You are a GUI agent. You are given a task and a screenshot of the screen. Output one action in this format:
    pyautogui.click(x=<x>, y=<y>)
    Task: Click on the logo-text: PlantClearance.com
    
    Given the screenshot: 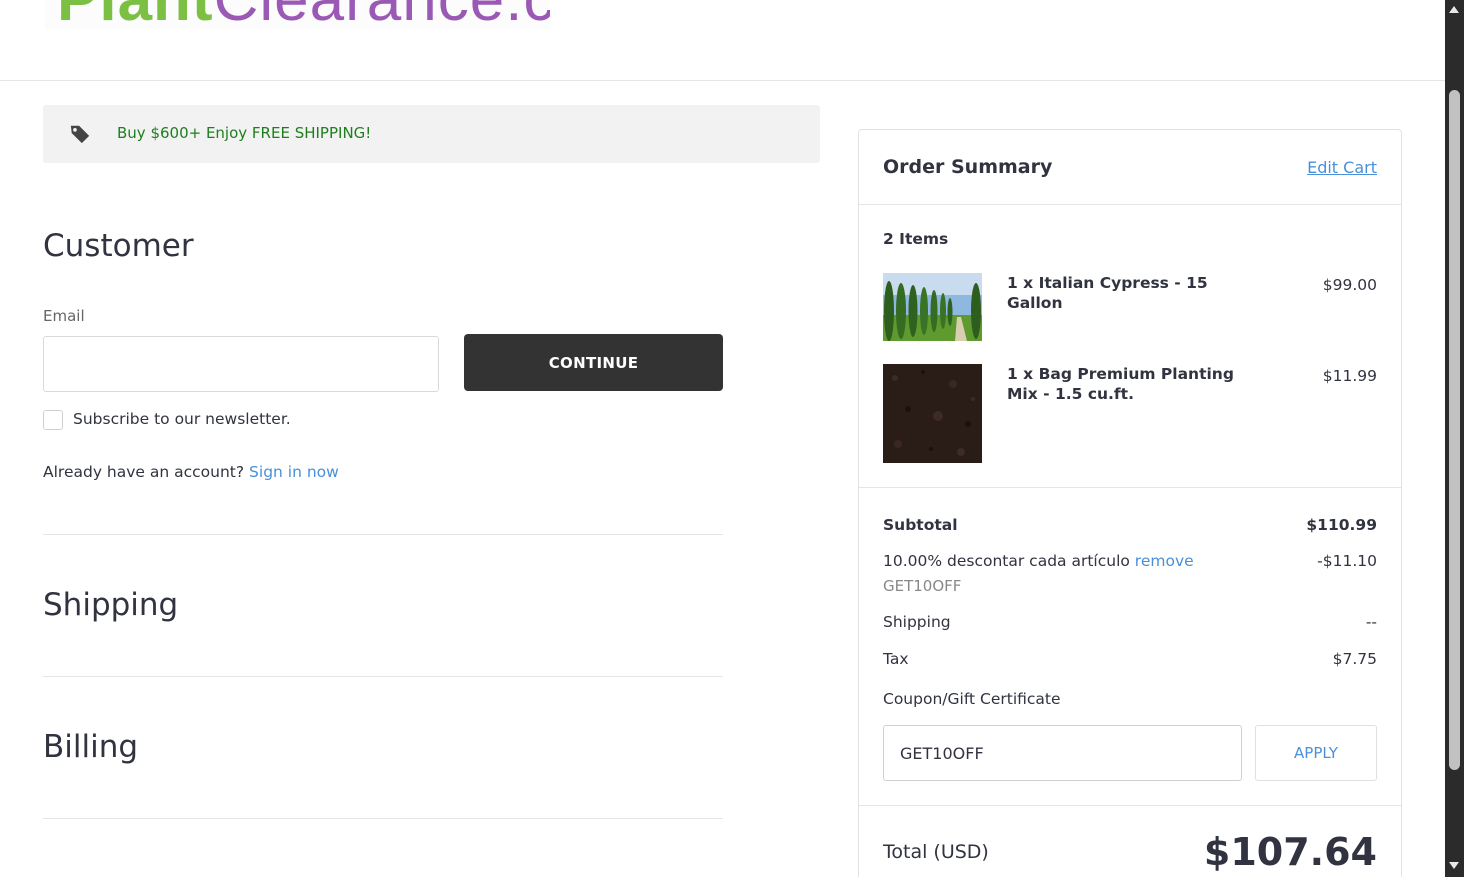 What is the action you would take?
    pyautogui.click(x=303, y=15)
    